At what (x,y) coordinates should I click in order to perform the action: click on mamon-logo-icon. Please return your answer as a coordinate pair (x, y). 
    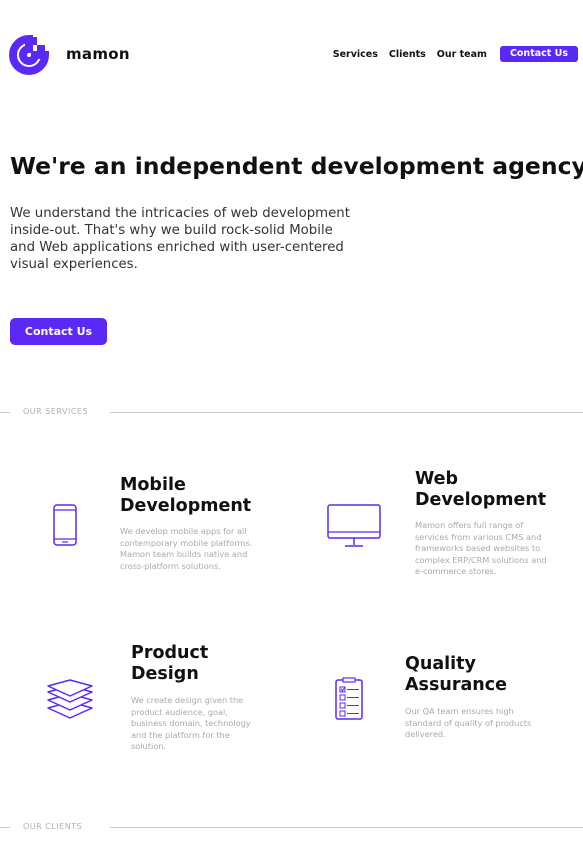
    Looking at the image, I should click on (29, 55).